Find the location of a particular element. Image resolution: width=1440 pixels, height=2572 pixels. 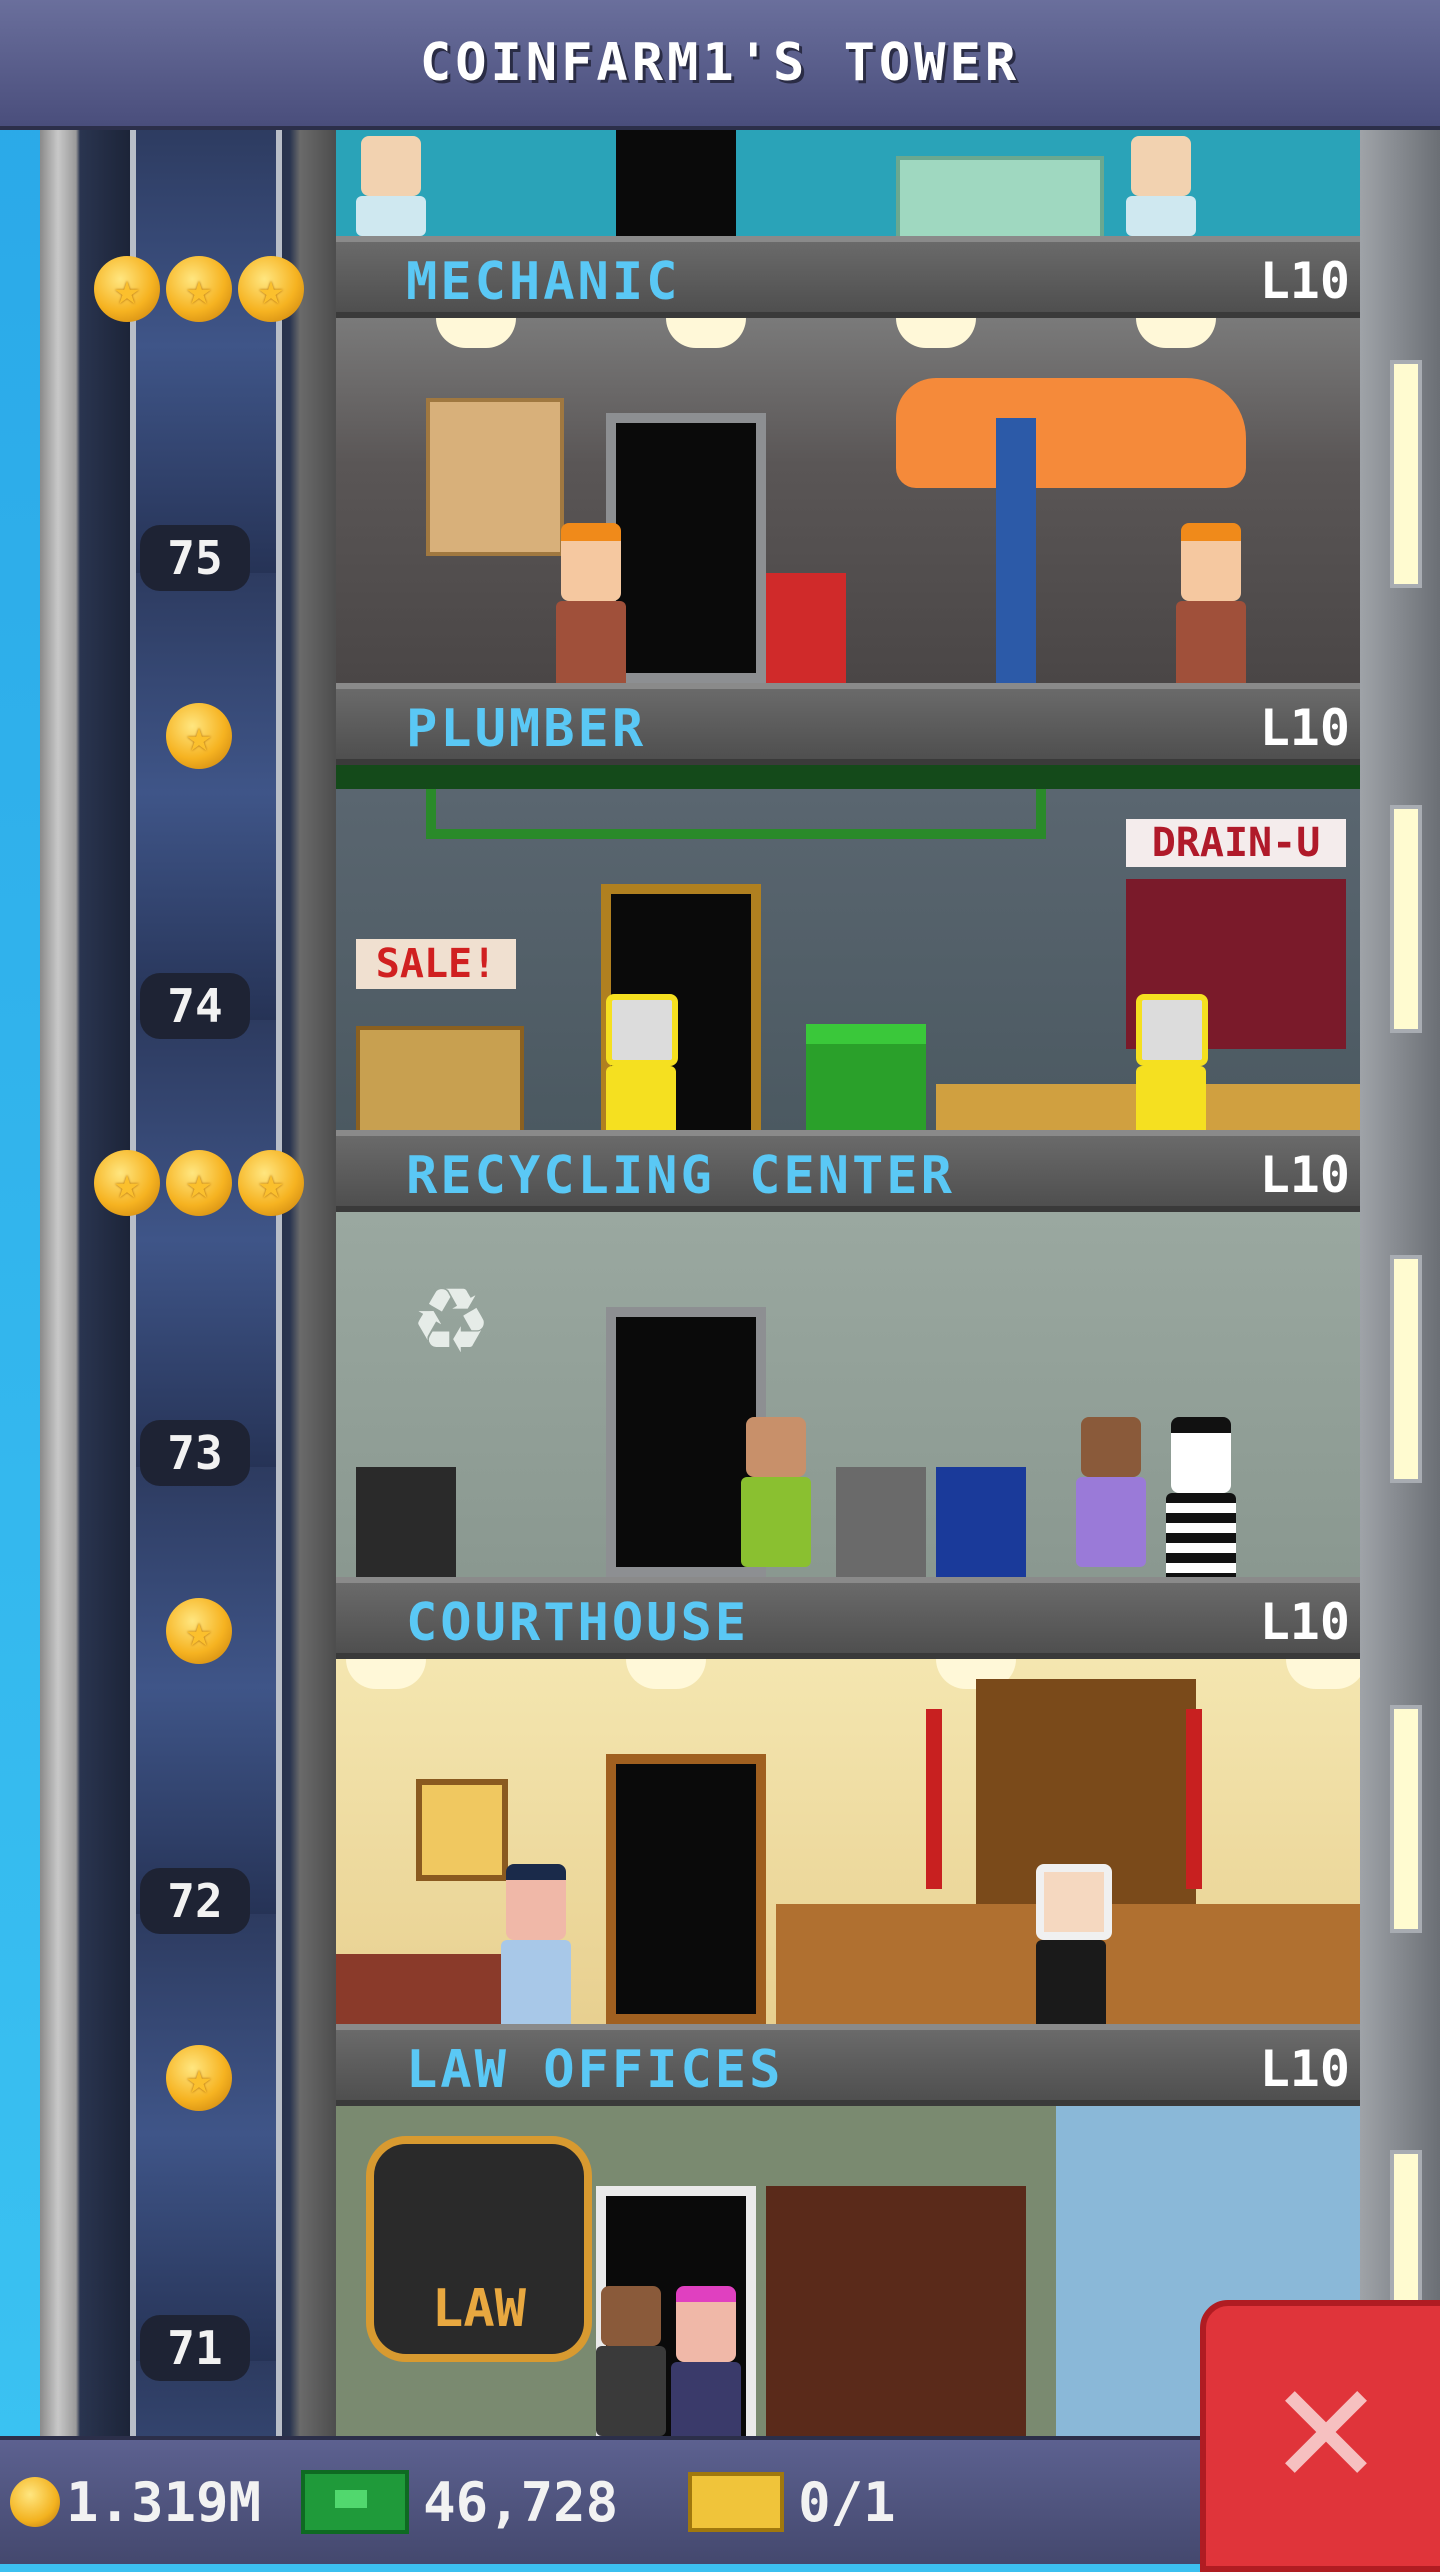

car-on-lift is located at coordinates (1071, 433).